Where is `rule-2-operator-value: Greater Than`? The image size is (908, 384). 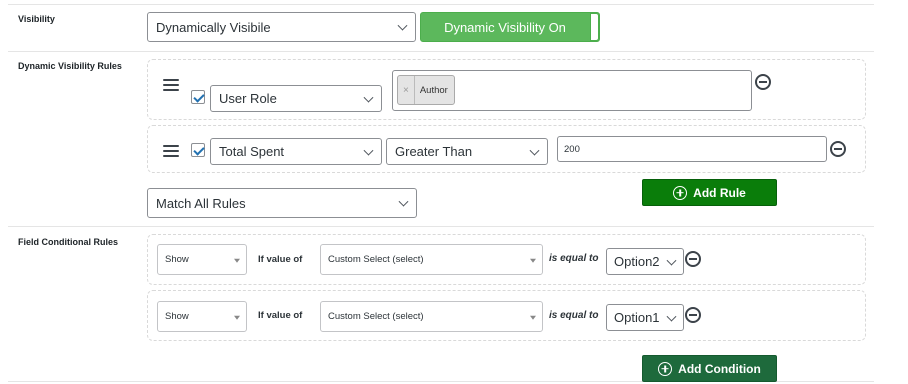
rule-2-operator-value: Greater Than is located at coordinates (434, 151).